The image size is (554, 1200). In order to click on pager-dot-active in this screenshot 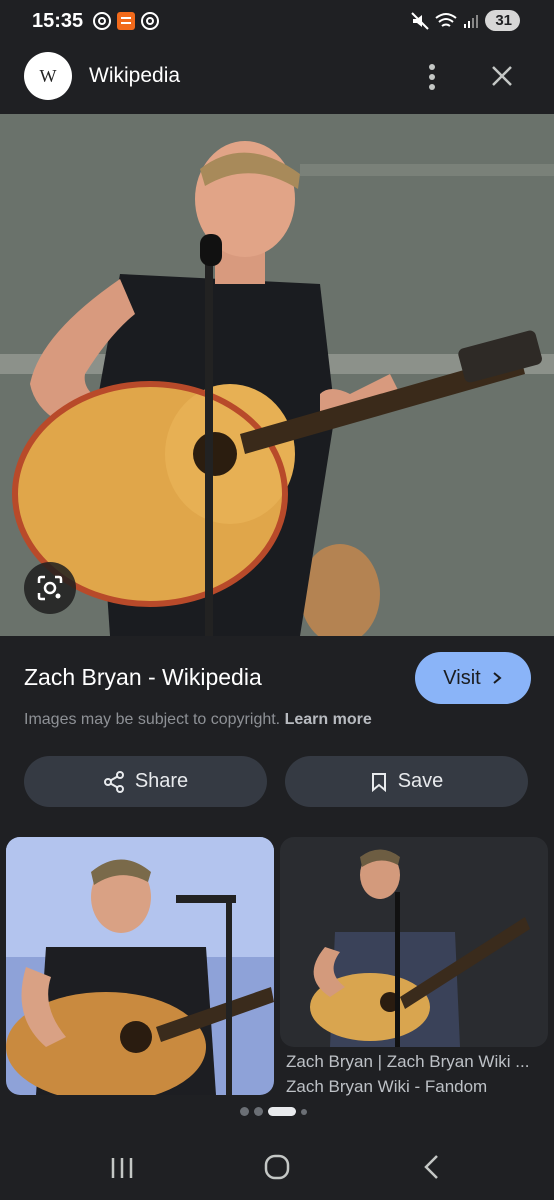, I will do `click(282, 1111)`.